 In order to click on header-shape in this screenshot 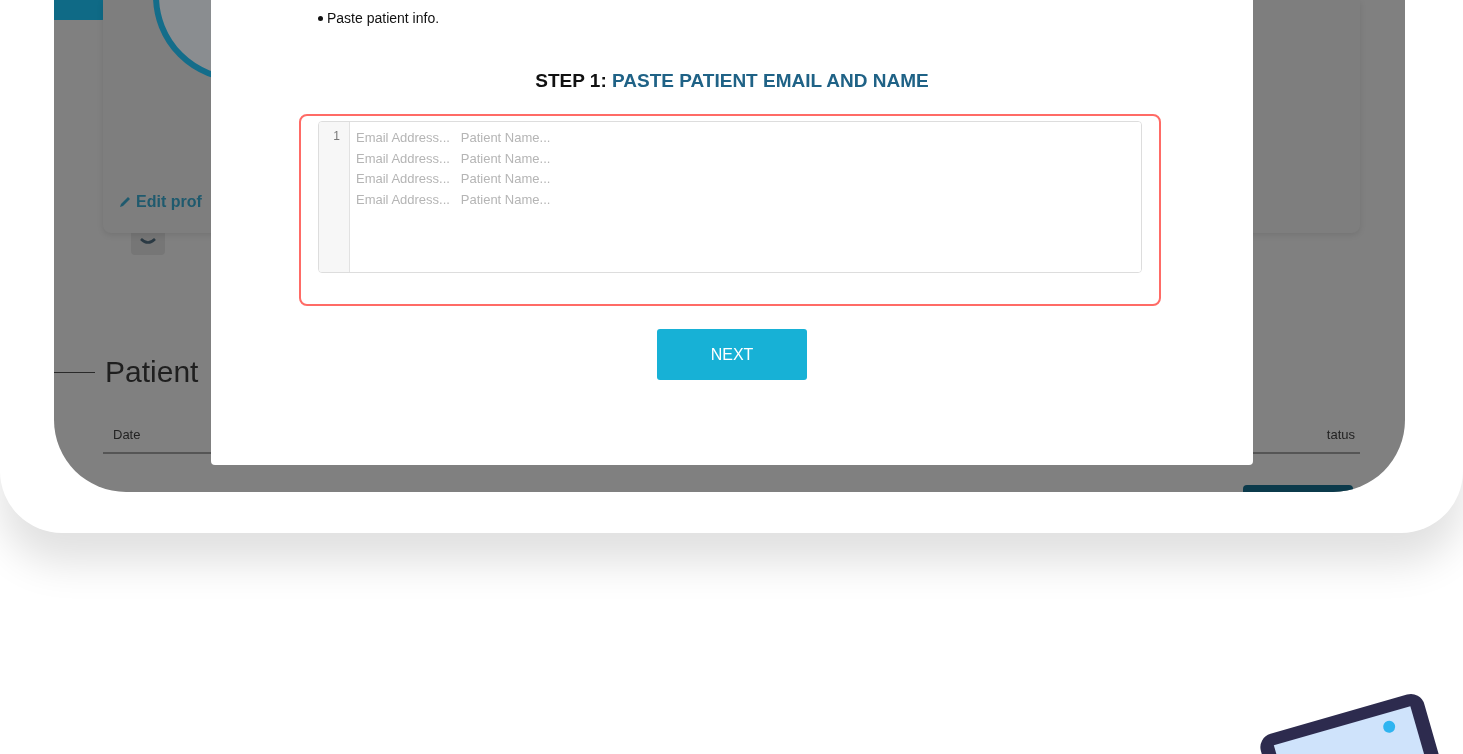, I will do `click(80, 10)`.